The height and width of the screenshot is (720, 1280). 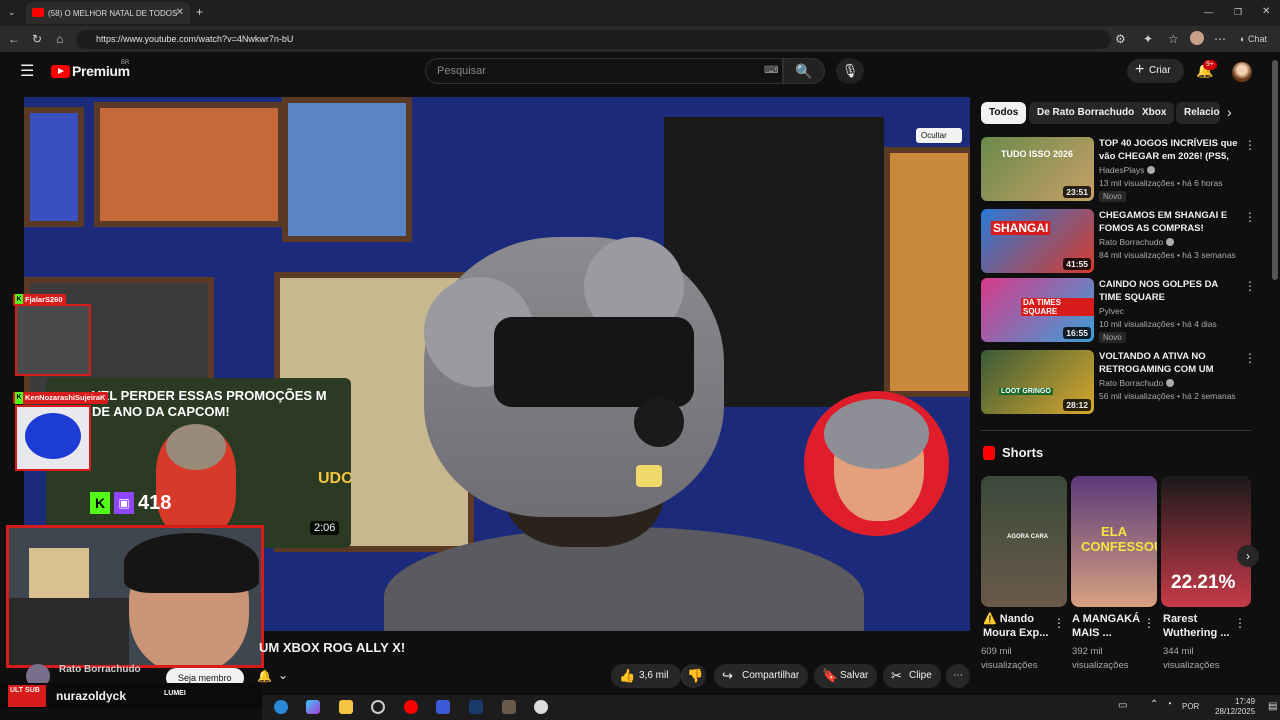 I want to click on network-icon: ◔, so click(x=1169, y=704).